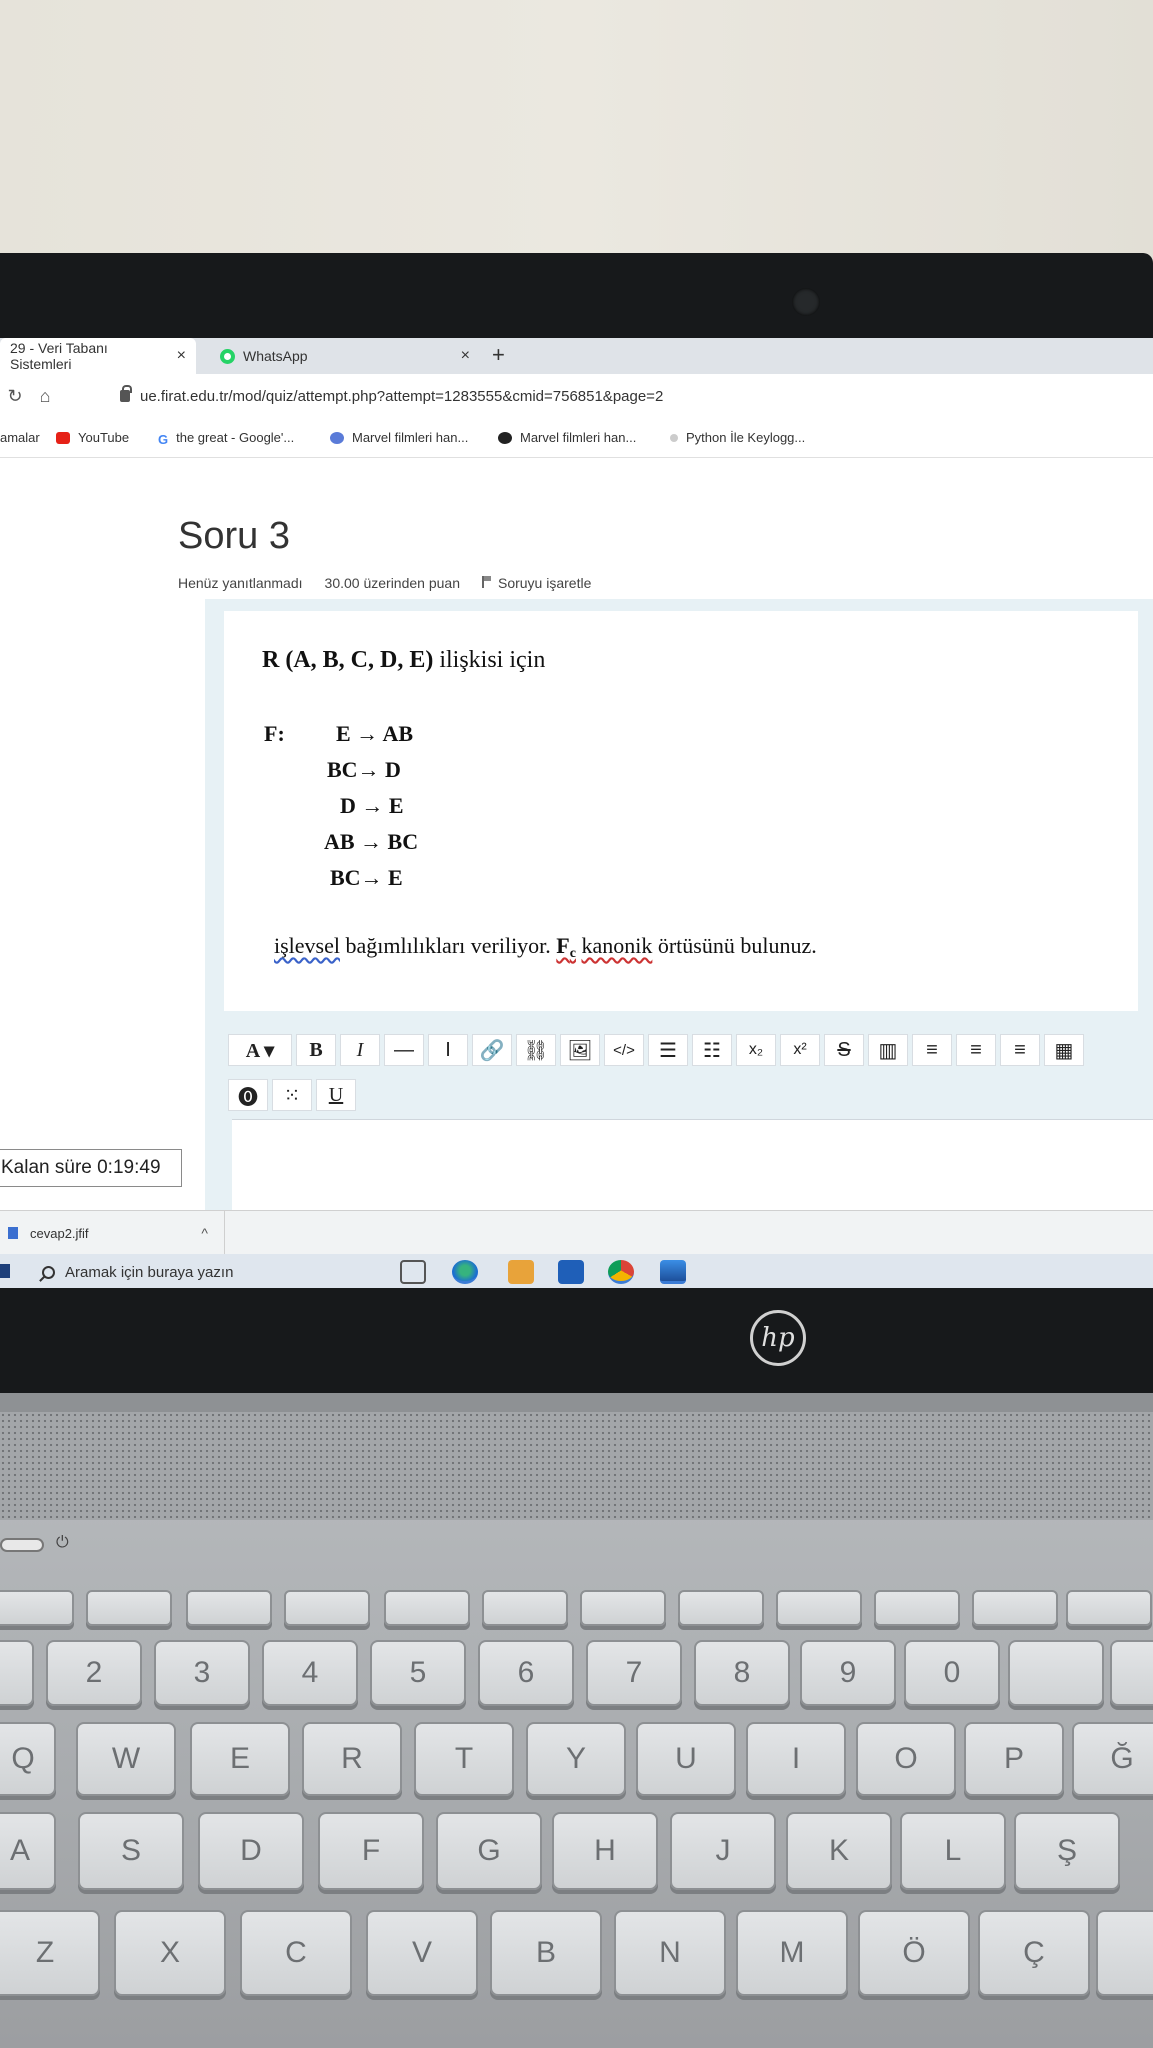 The width and height of the screenshot is (1153, 2048). What do you see at coordinates (413, 1272) in the screenshot?
I see `task-view-icon` at bounding box center [413, 1272].